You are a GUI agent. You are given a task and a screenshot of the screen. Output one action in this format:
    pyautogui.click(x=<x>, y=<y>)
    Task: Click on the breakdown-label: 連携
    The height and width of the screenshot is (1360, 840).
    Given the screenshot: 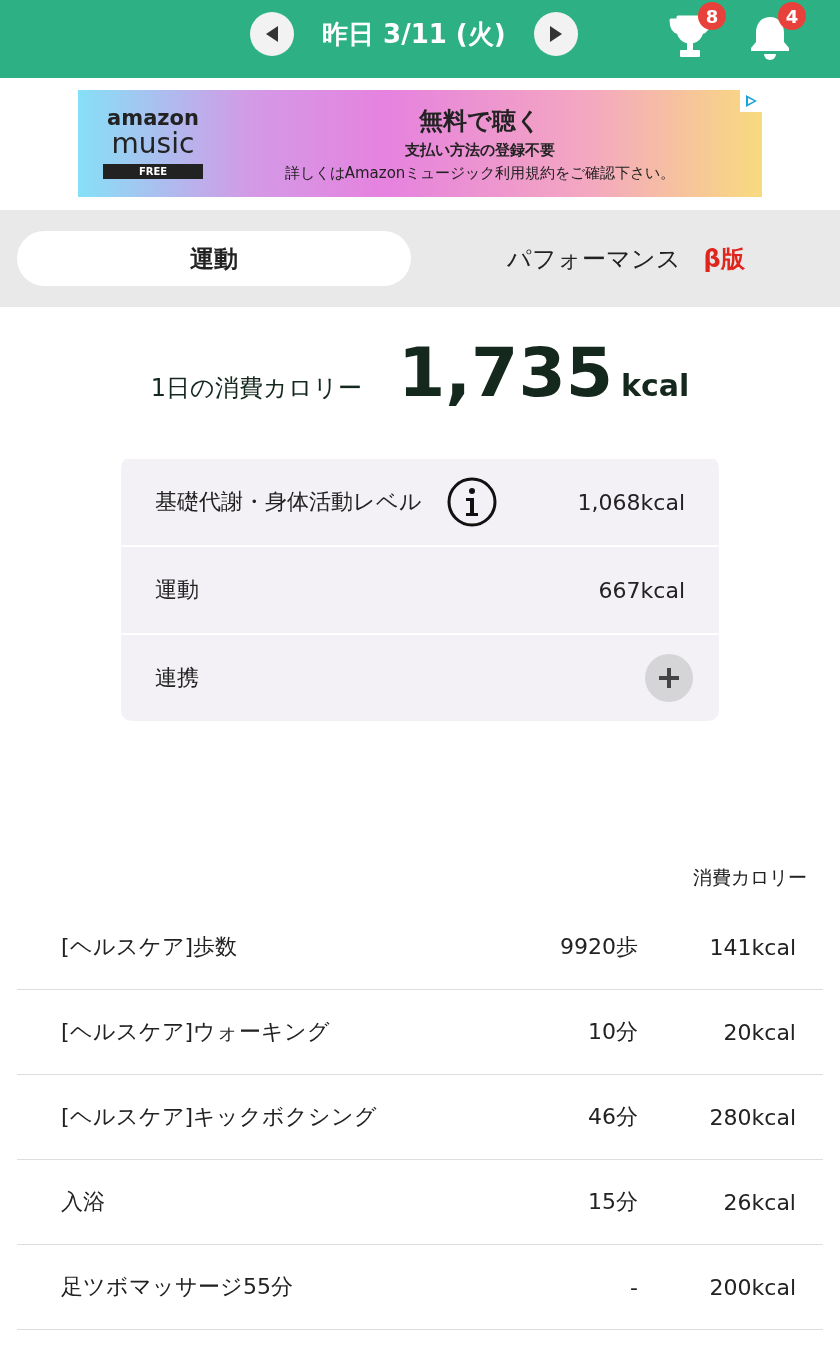 What is the action you would take?
    pyautogui.click(x=177, y=678)
    